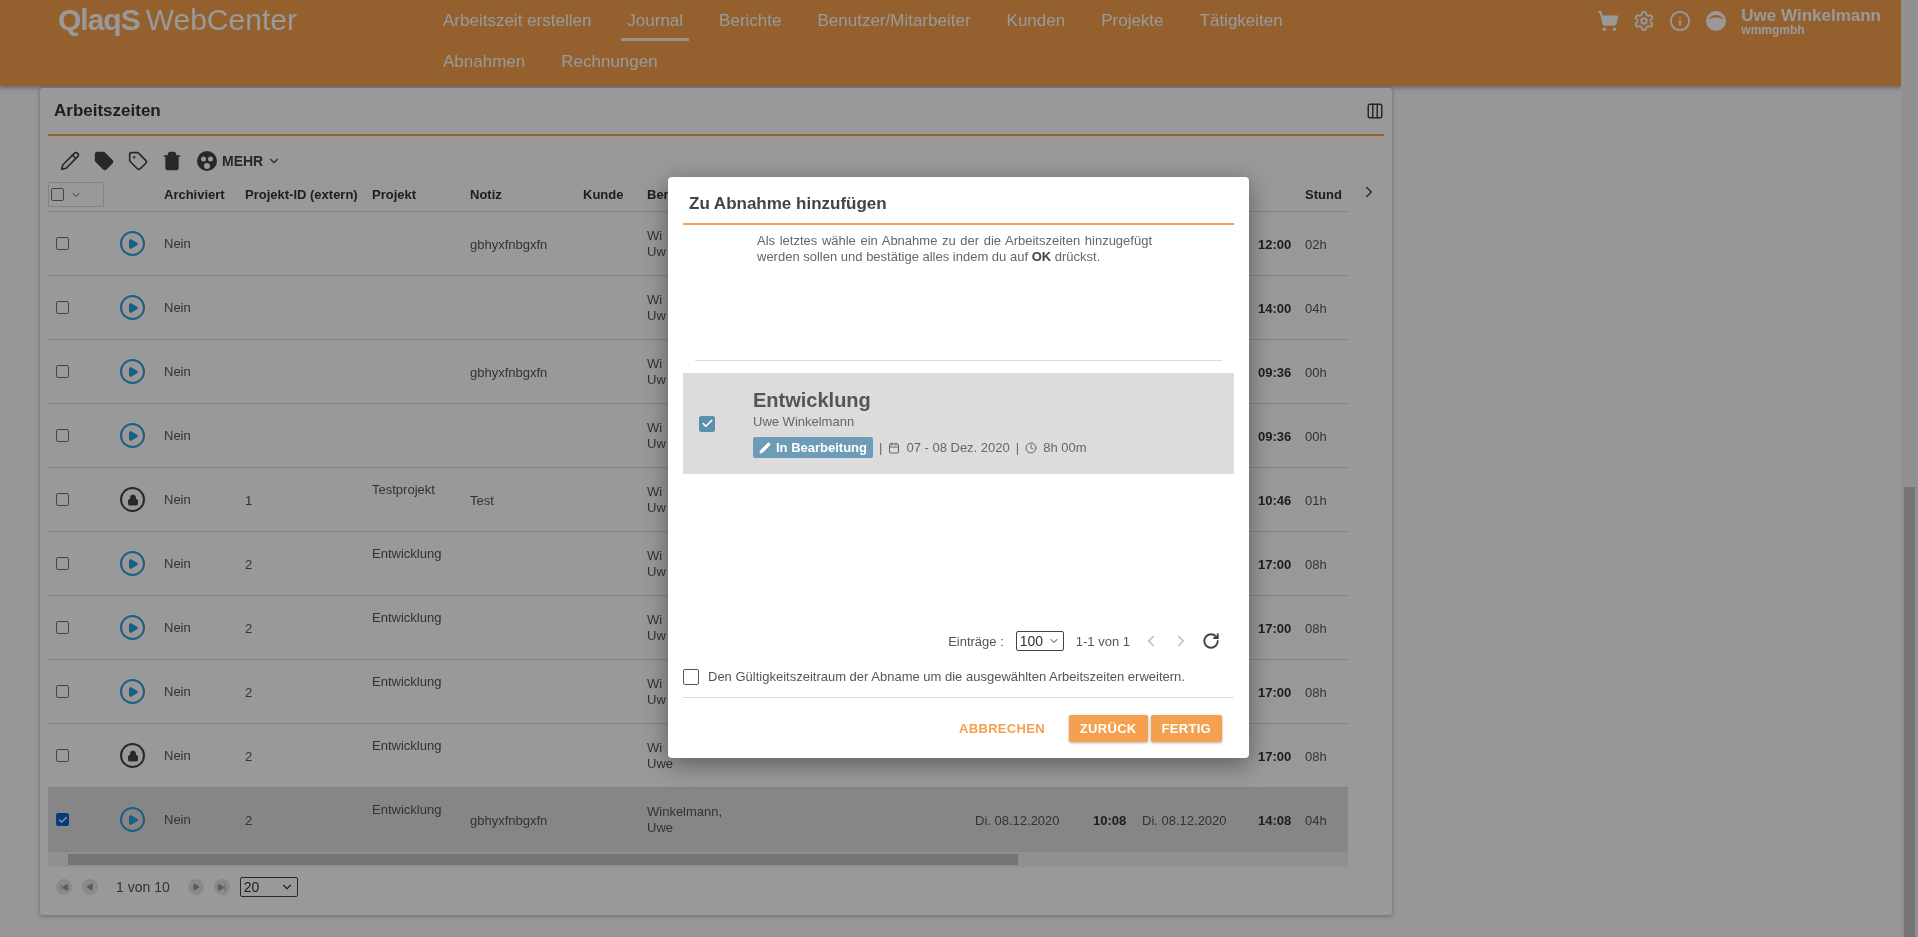 The image size is (1918, 937). What do you see at coordinates (484, 62) in the screenshot?
I see `nav-link: Abnahmen` at bounding box center [484, 62].